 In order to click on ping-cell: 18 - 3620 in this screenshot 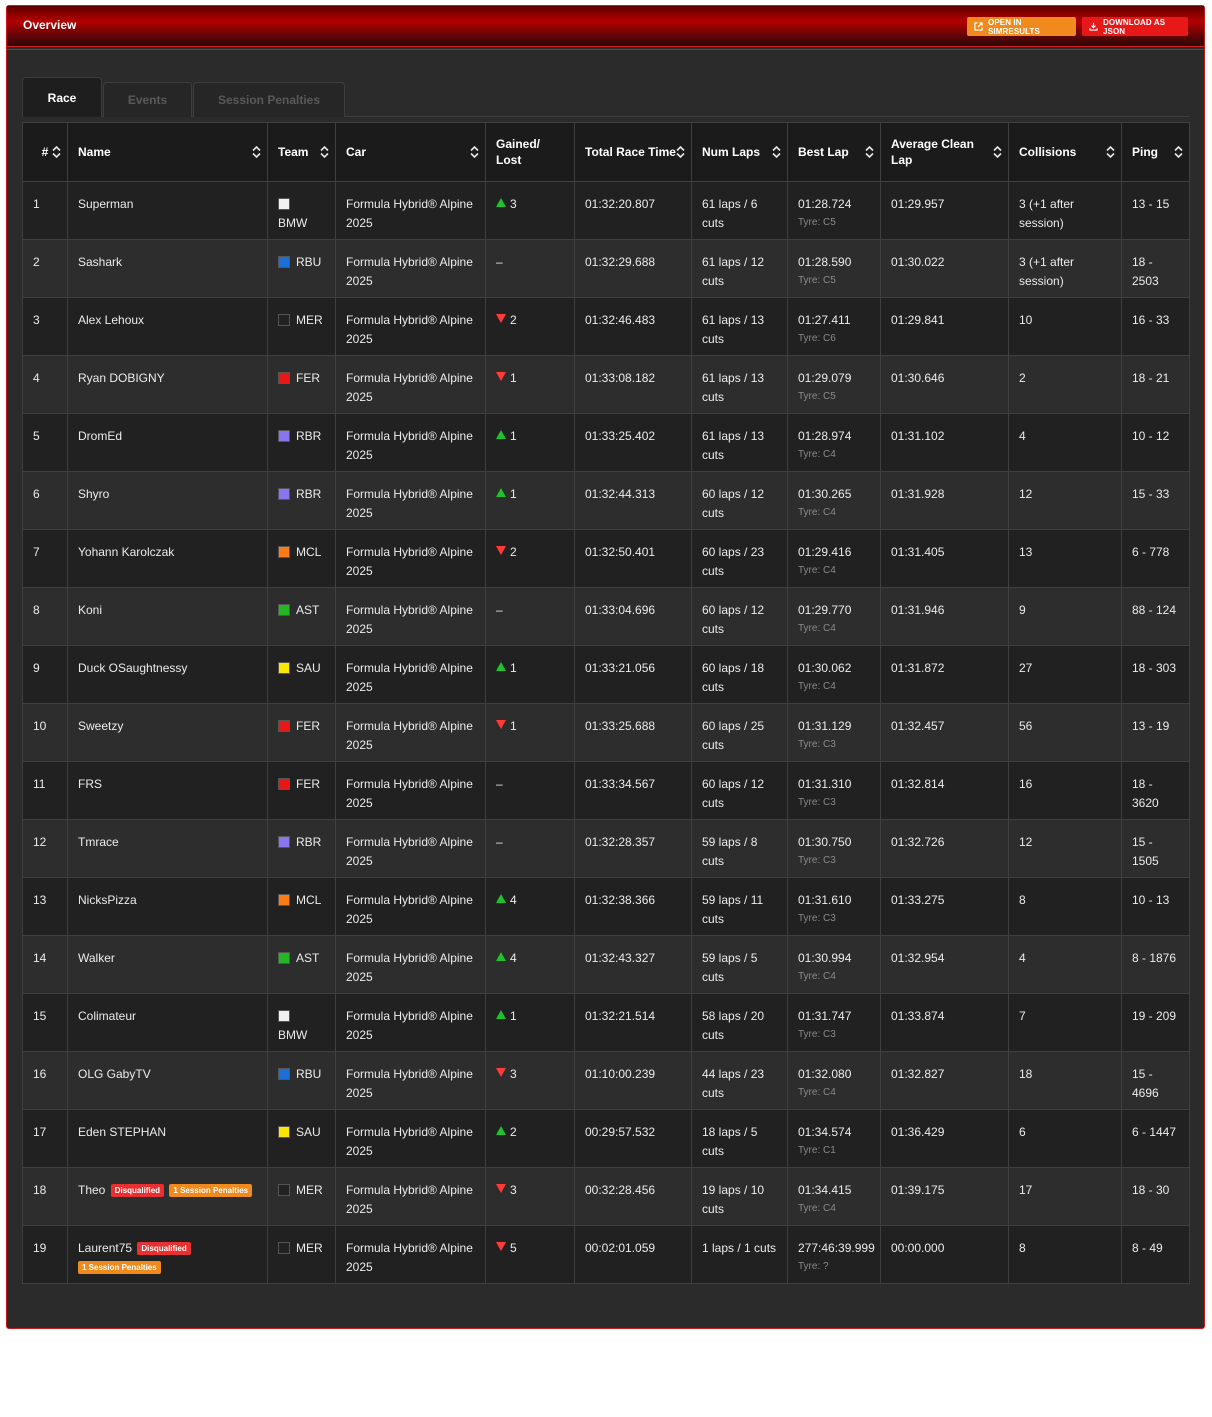, I will do `click(1155, 790)`.